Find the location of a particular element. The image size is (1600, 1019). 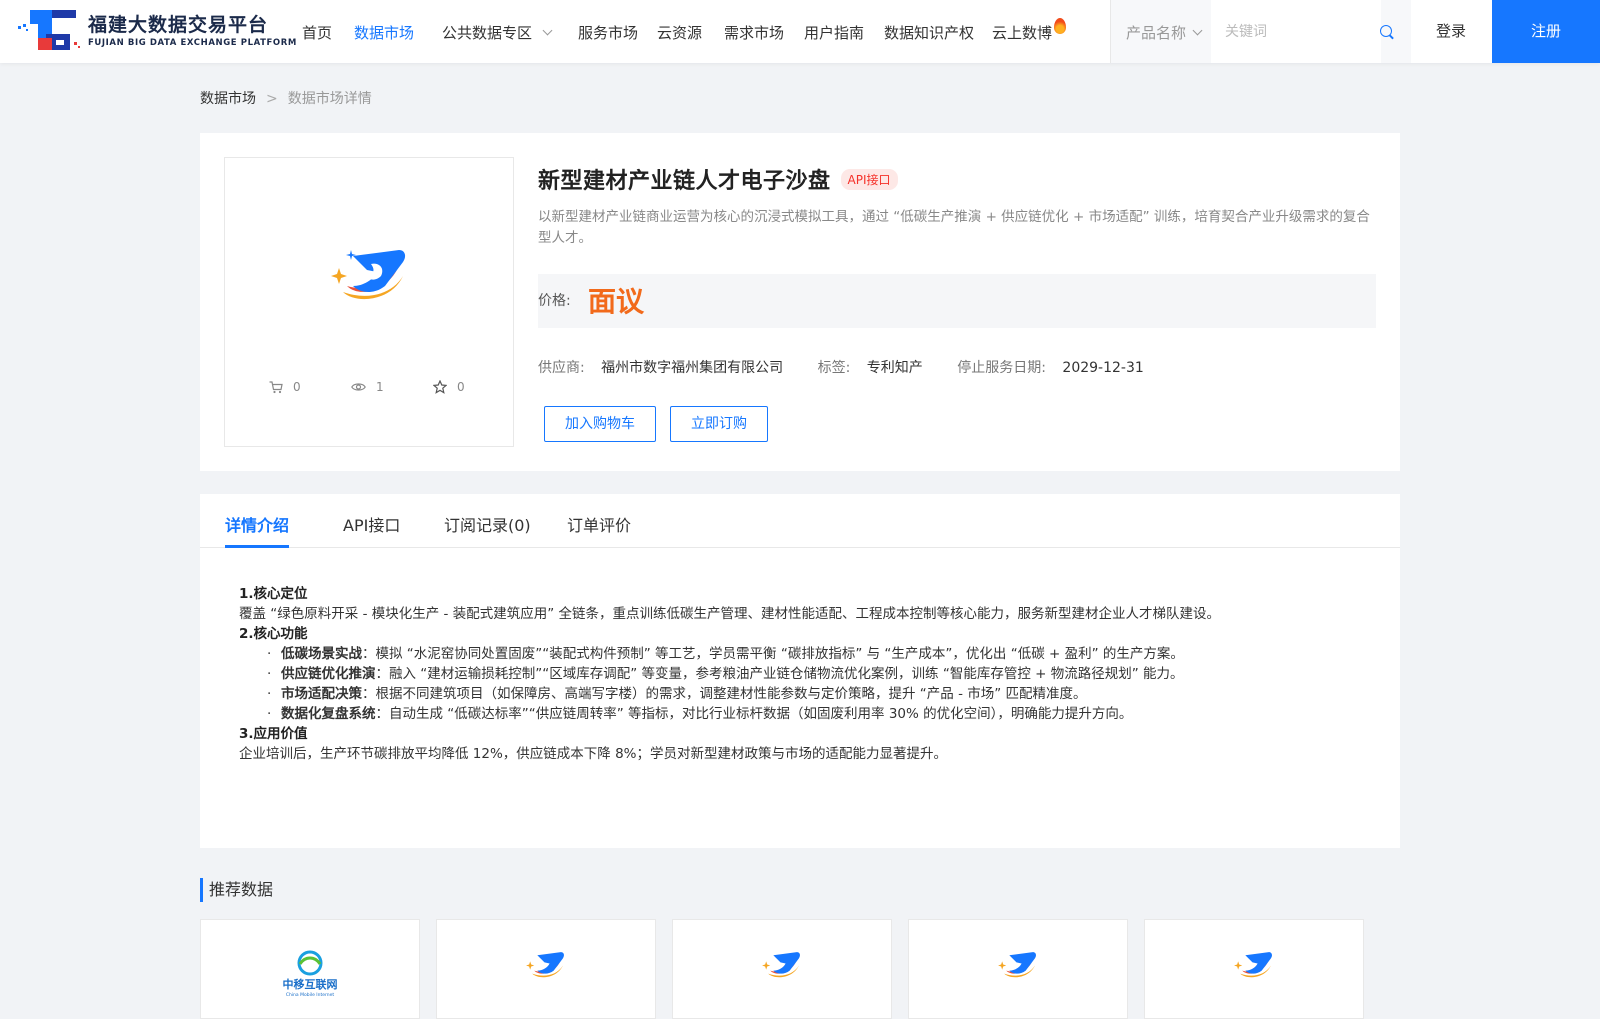

nav-cloud: 云资源 is located at coordinates (679, 32).